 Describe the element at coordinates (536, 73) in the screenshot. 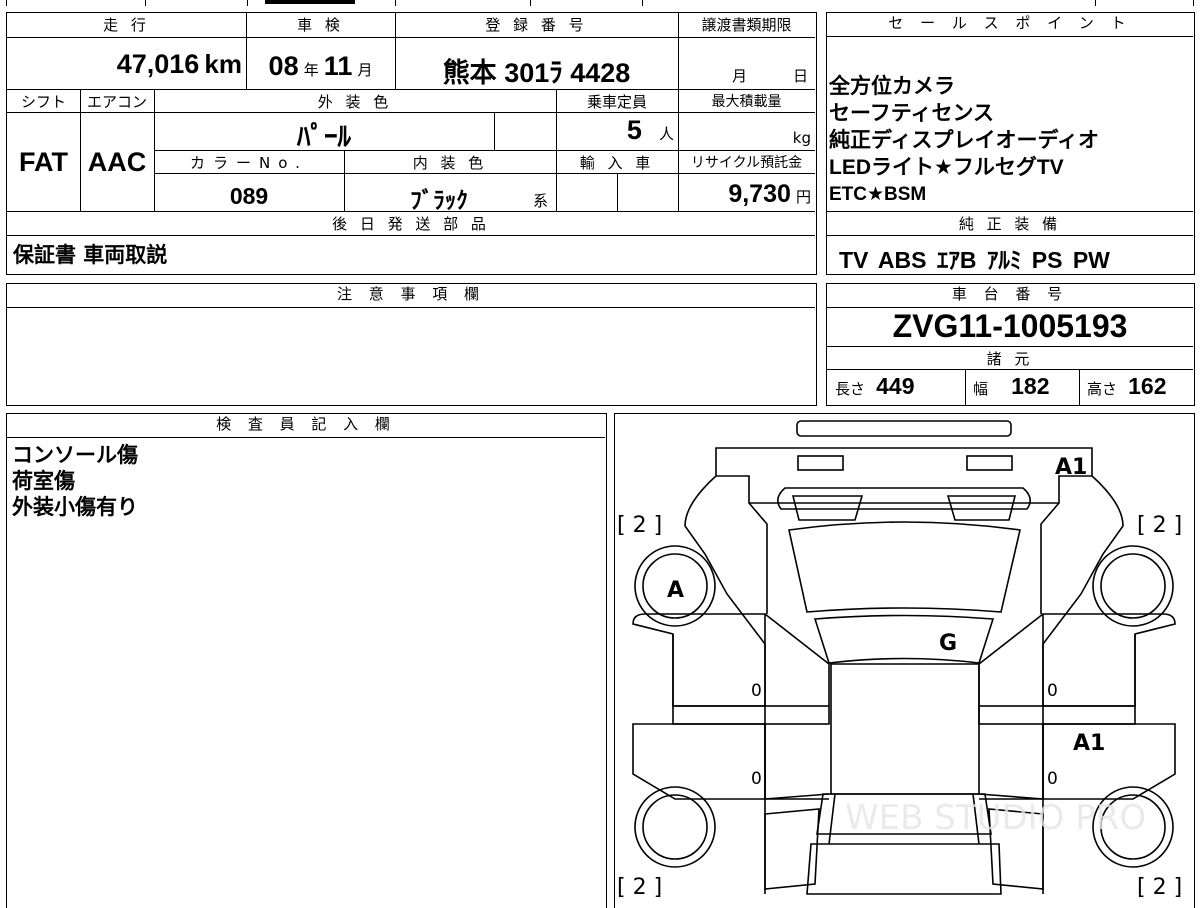

I see `registration-value: 熊本 301ﾗ 4428` at that location.